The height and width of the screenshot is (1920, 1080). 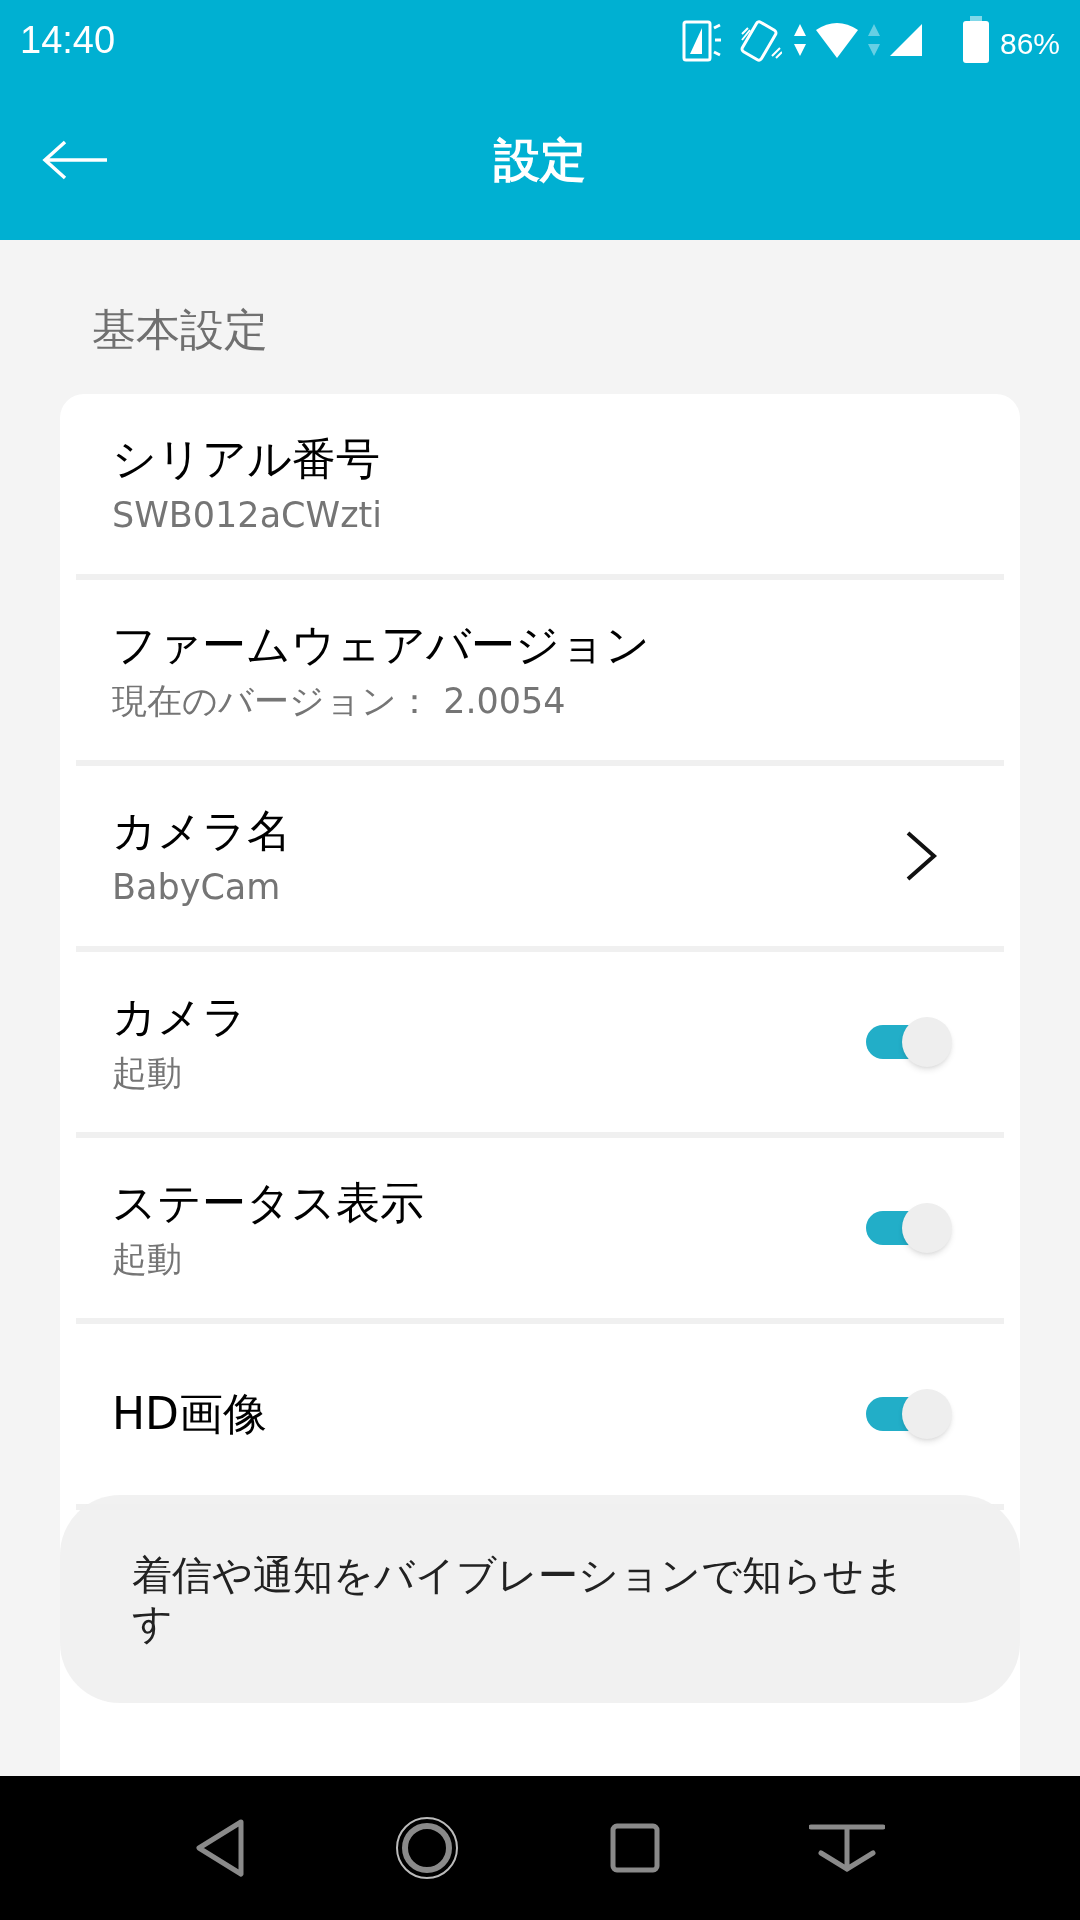 I want to click on screen-title: 設定, so click(x=540, y=160).